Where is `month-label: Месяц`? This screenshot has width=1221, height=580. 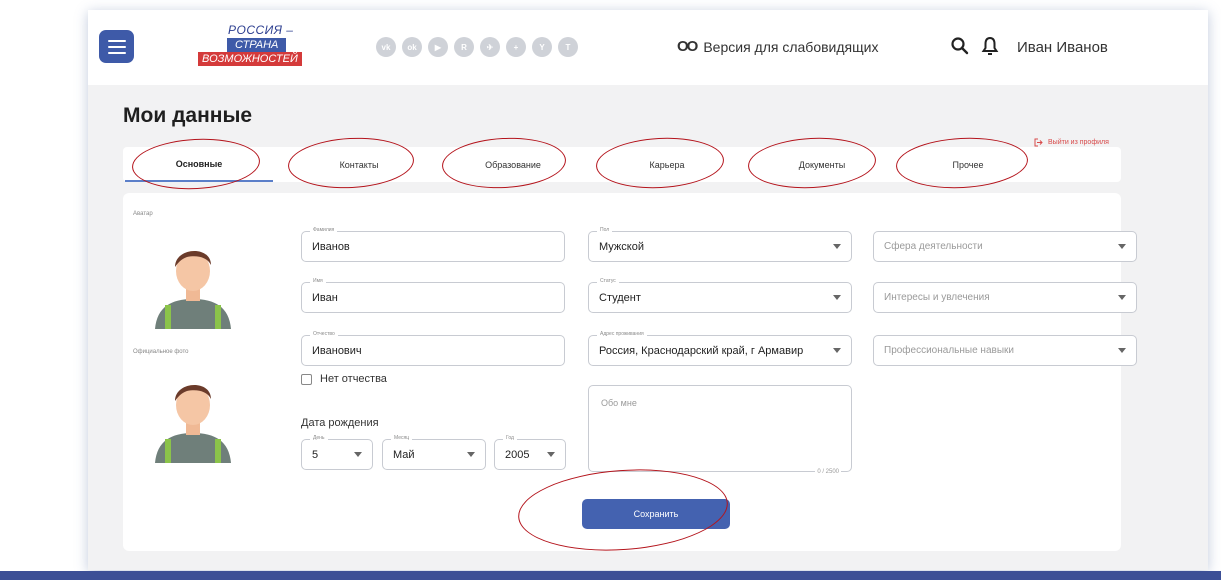 month-label: Месяц is located at coordinates (402, 438).